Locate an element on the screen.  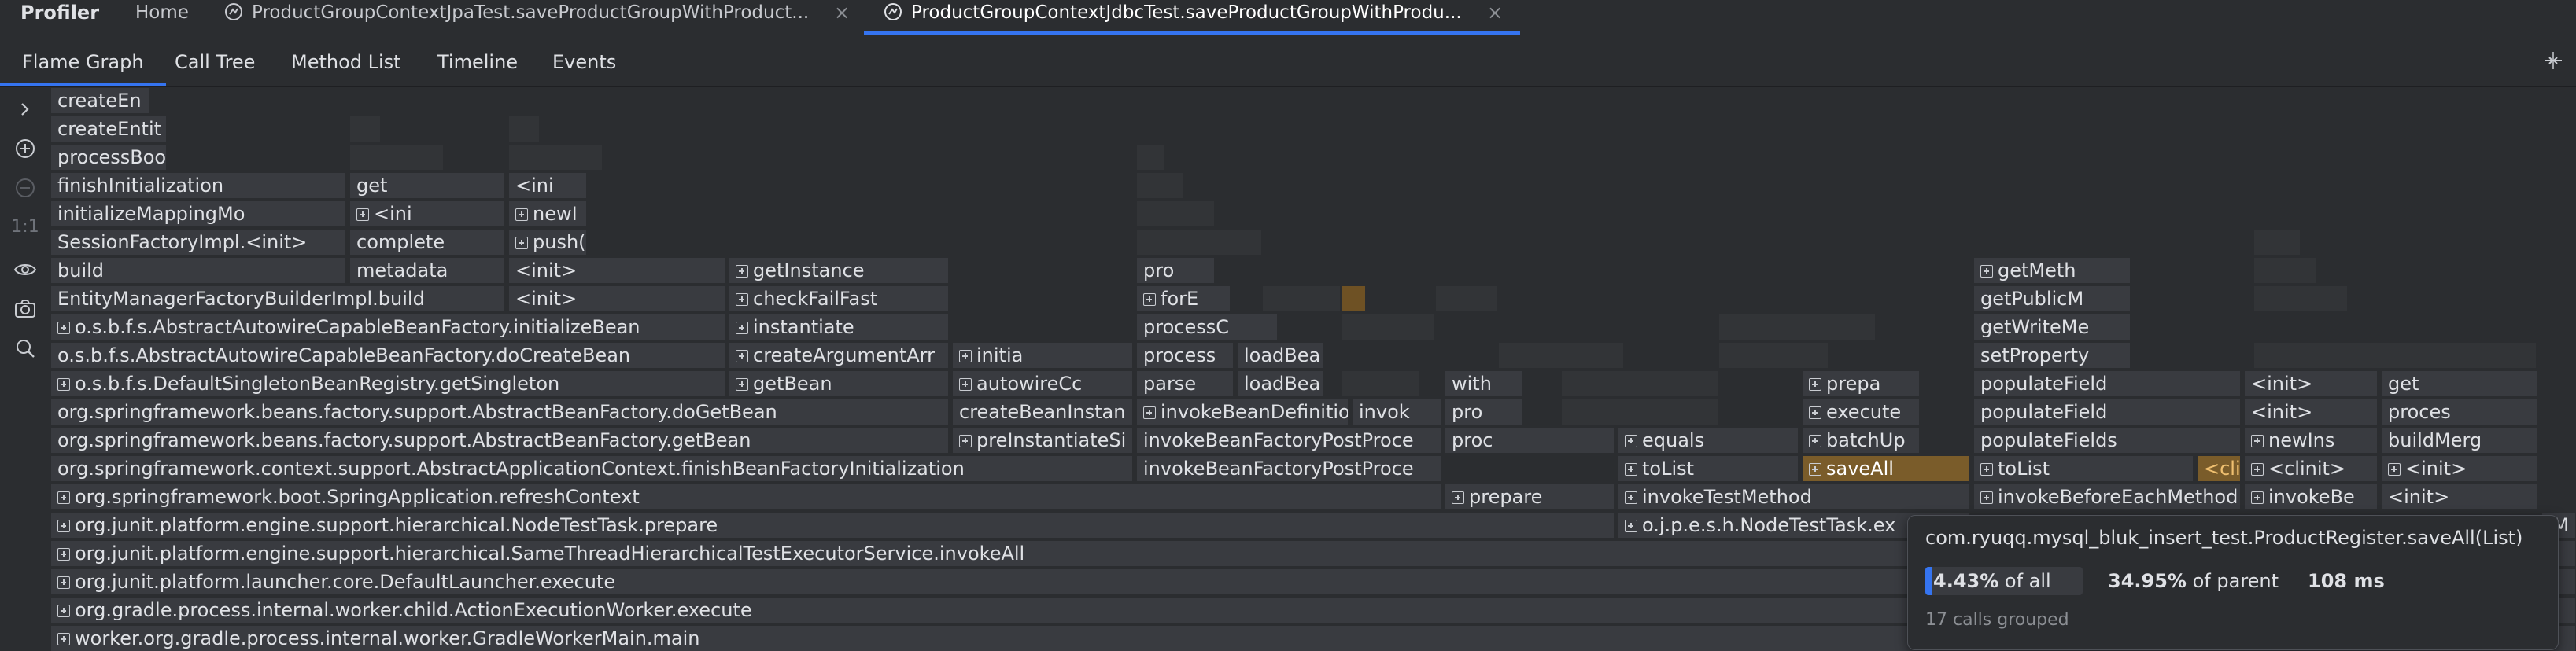
screenshot-button is located at coordinates (25, 309).